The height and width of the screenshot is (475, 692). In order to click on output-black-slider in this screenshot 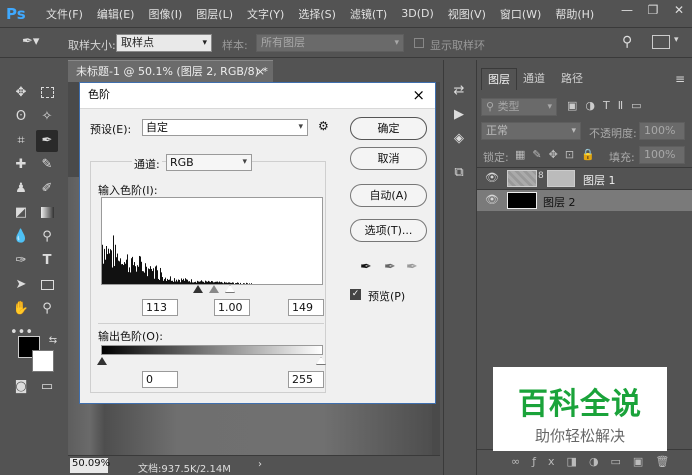, I will do `click(102, 361)`.